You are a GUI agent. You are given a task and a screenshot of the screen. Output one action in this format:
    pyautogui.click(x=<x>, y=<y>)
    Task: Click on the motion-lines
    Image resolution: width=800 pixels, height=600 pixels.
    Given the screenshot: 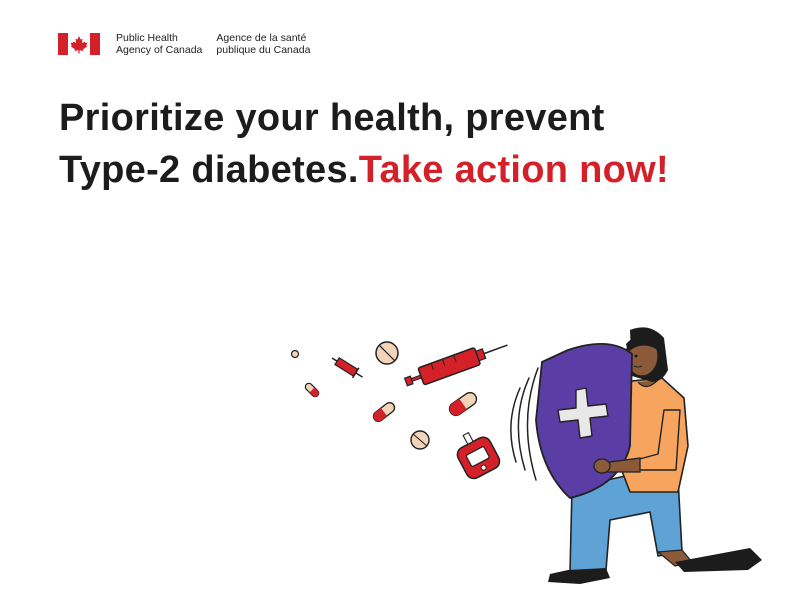 What is the action you would take?
    pyautogui.click(x=524, y=424)
    